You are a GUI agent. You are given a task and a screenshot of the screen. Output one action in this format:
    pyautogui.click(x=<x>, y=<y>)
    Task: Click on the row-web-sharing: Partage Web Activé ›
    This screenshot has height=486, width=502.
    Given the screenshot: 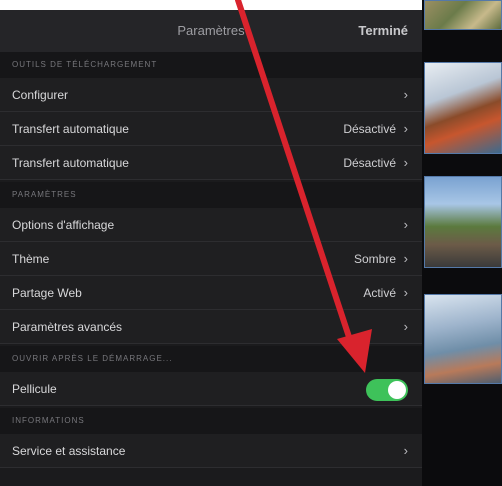 What is the action you would take?
    pyautogui.click(x=211, y=293)
    